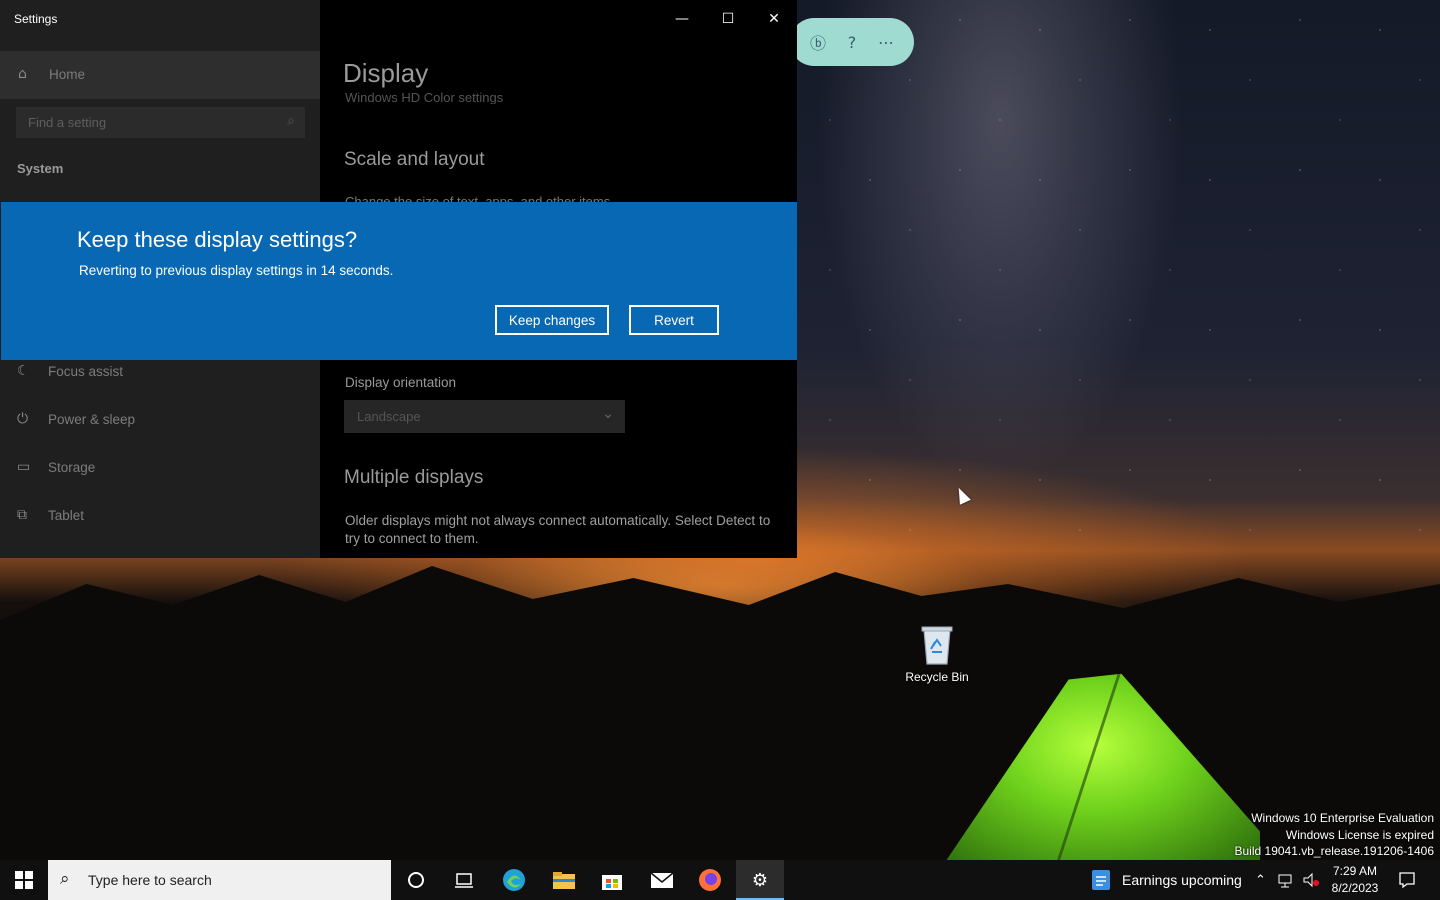 The image size is (1440, 900). I want to click on task-view-icon, so click(464, 880).